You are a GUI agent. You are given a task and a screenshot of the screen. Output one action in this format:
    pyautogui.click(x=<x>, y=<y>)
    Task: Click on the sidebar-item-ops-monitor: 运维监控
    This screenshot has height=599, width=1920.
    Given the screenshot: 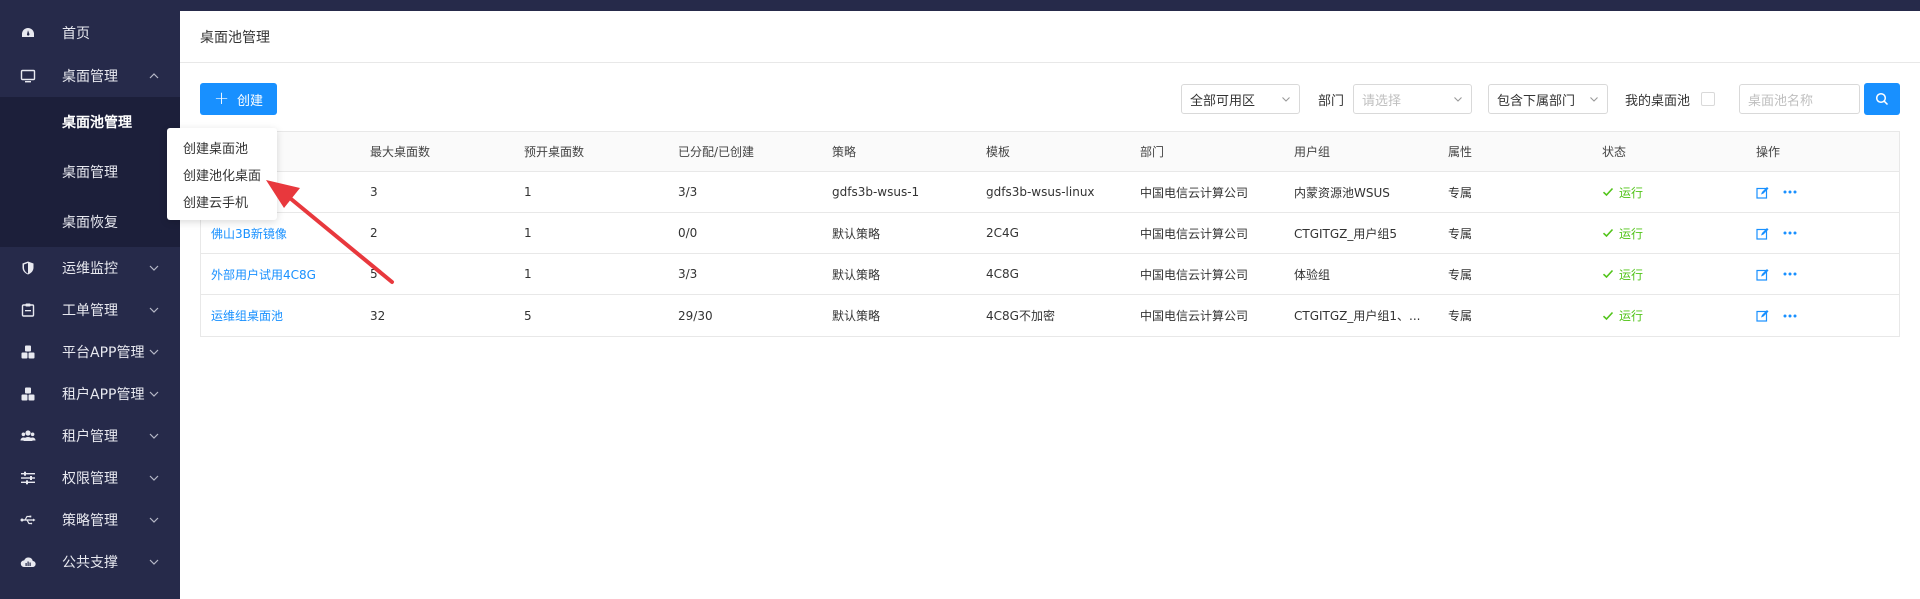 What is the action you would take?
    pyautogui.click(x=90, y=268)
    